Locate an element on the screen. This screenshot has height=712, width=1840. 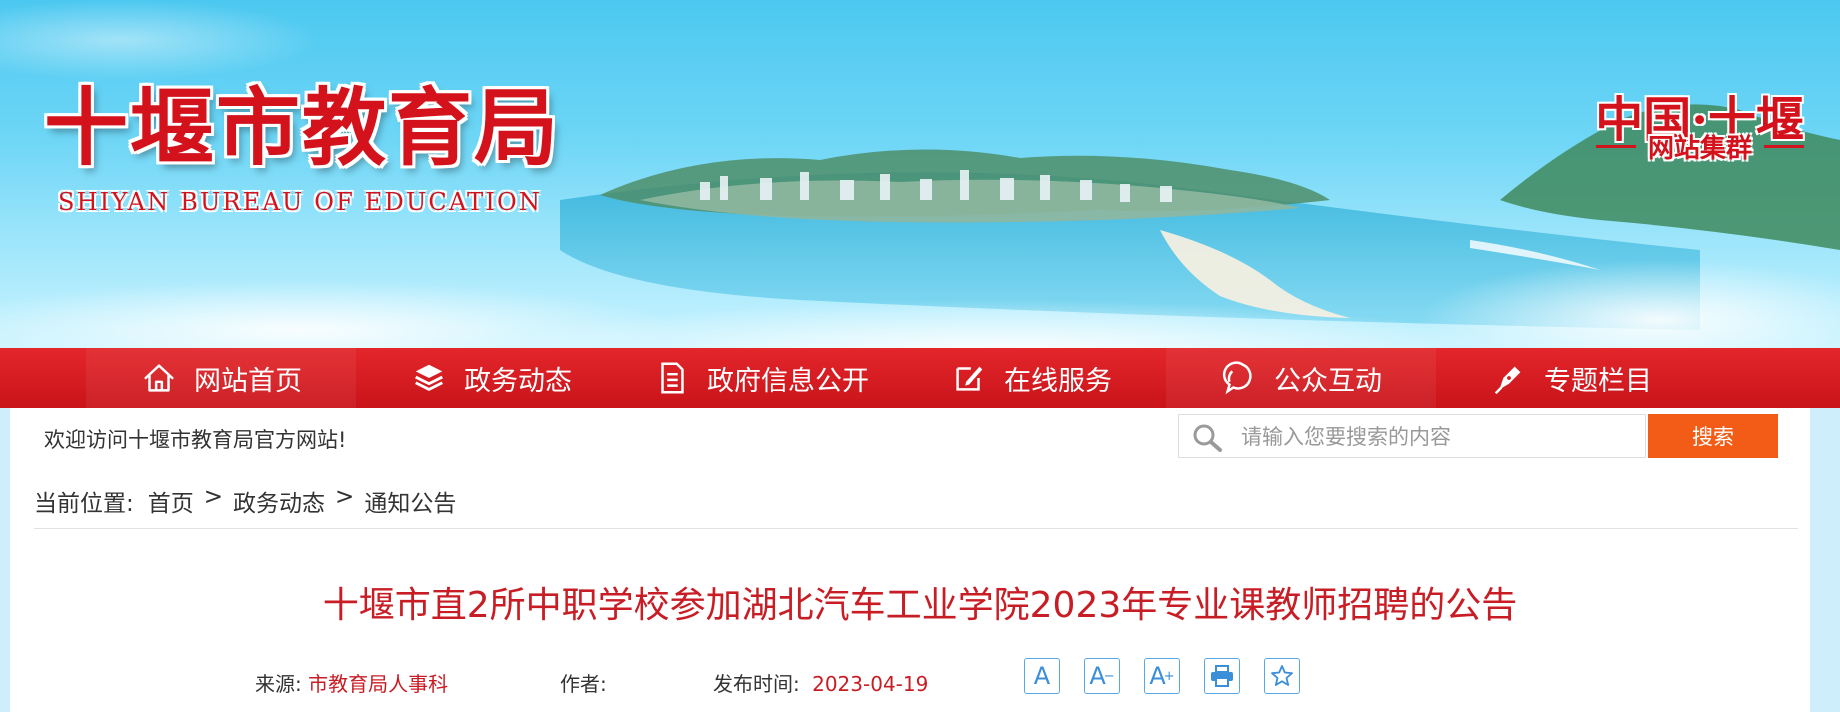
breadcrumb-link-notices: 通知公告 is located at coordinates (410, 501).